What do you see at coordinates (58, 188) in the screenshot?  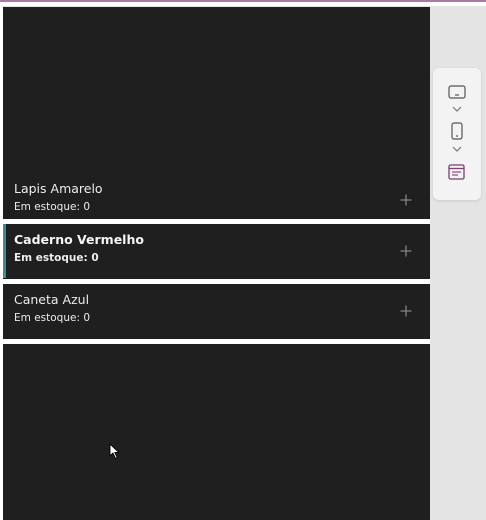 I see `item-title: Lapis Amarelo` at bounding box center [58, 188].